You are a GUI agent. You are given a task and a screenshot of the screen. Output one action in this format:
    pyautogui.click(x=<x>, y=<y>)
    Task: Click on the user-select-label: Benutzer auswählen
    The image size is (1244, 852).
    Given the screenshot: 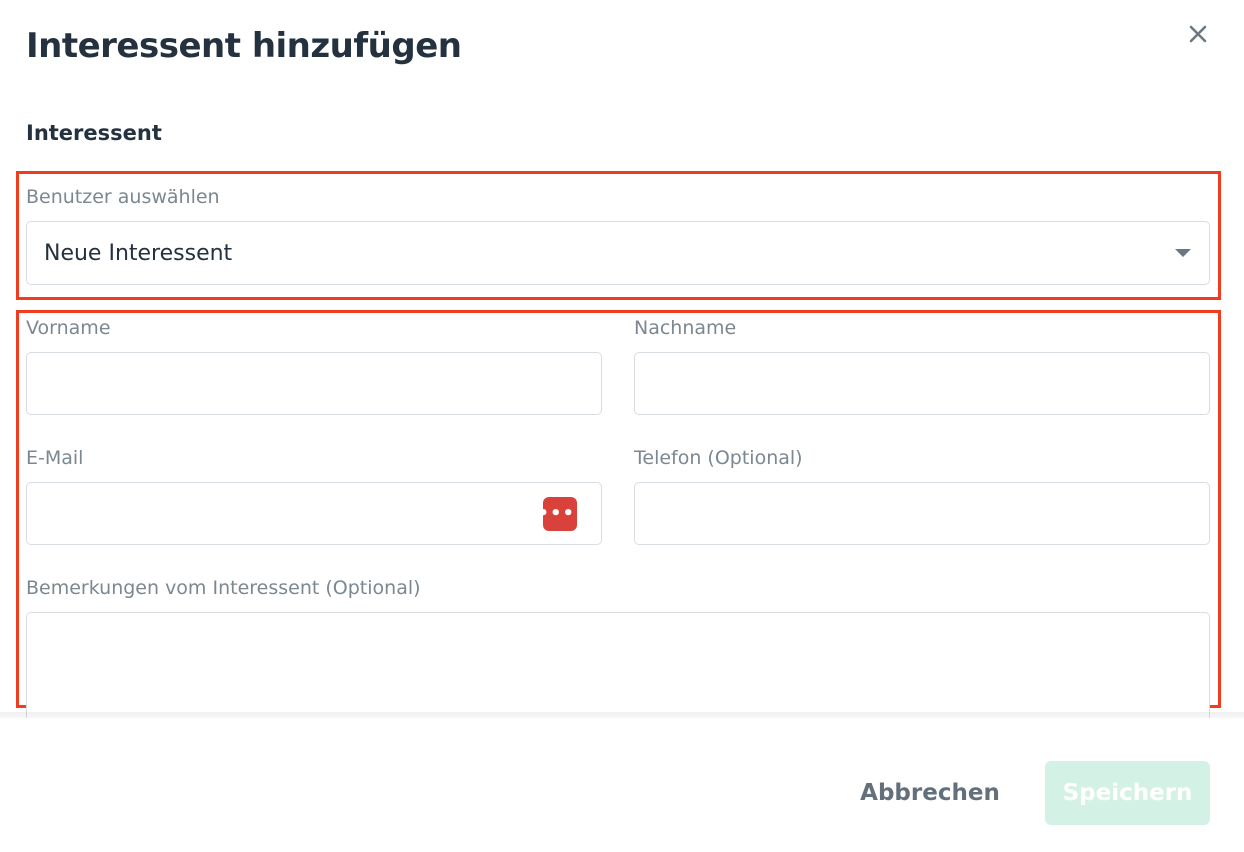 What is the action you would take?
    pyautogui.click(x=123, y=197)
    